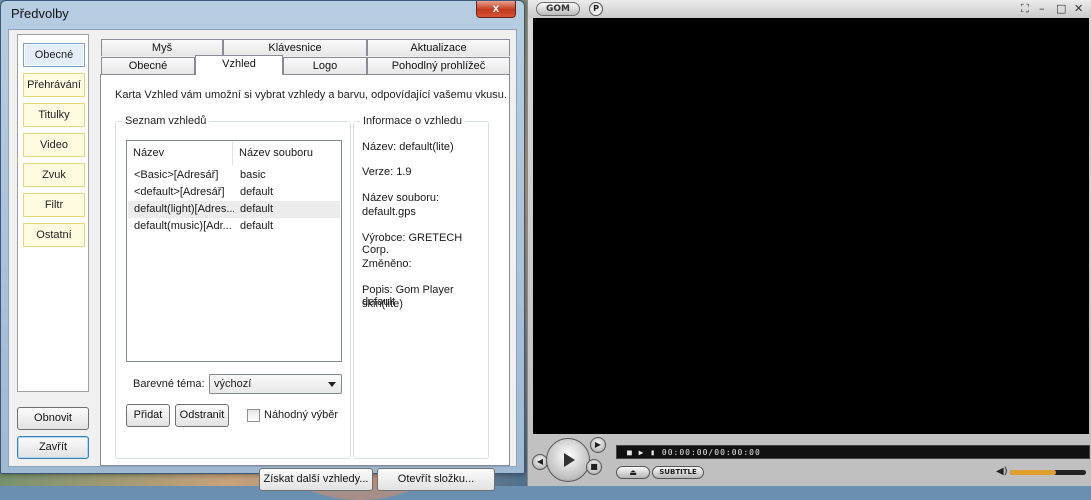  What do you see at coordinates (253, 415) in the screenshot?
I see `random-select-checkbox` at bounding box center [253, 415].